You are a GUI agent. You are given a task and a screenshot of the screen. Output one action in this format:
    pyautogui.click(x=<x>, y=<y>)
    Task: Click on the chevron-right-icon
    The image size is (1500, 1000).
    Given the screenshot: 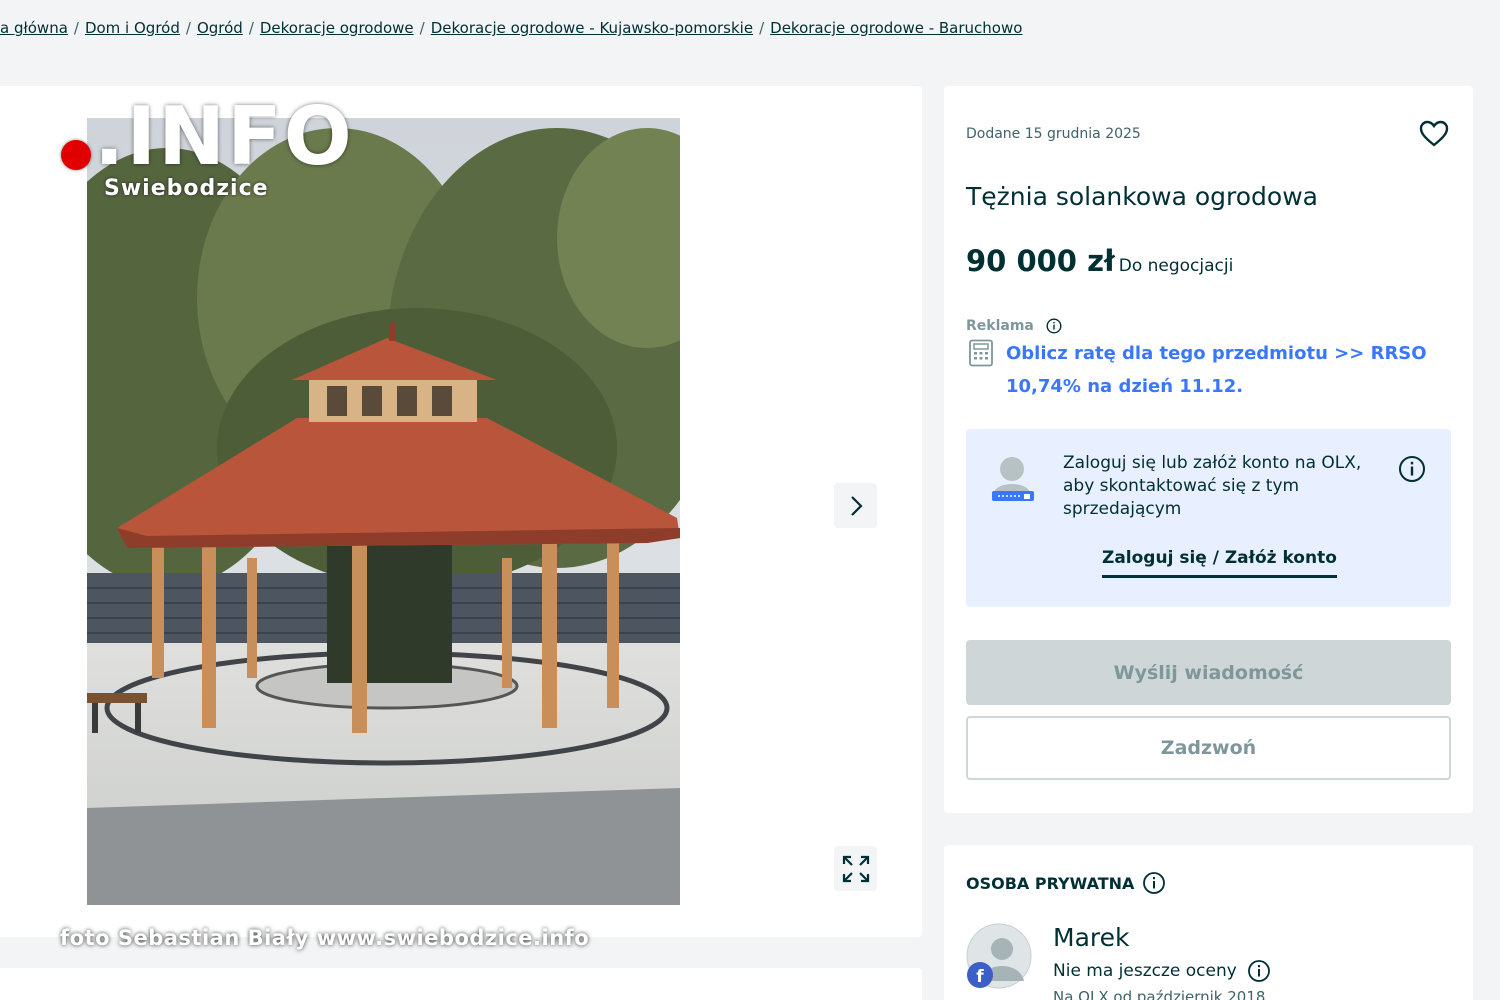 What is the action you would take?
    pyautogui.click(x=856, y=505)
    